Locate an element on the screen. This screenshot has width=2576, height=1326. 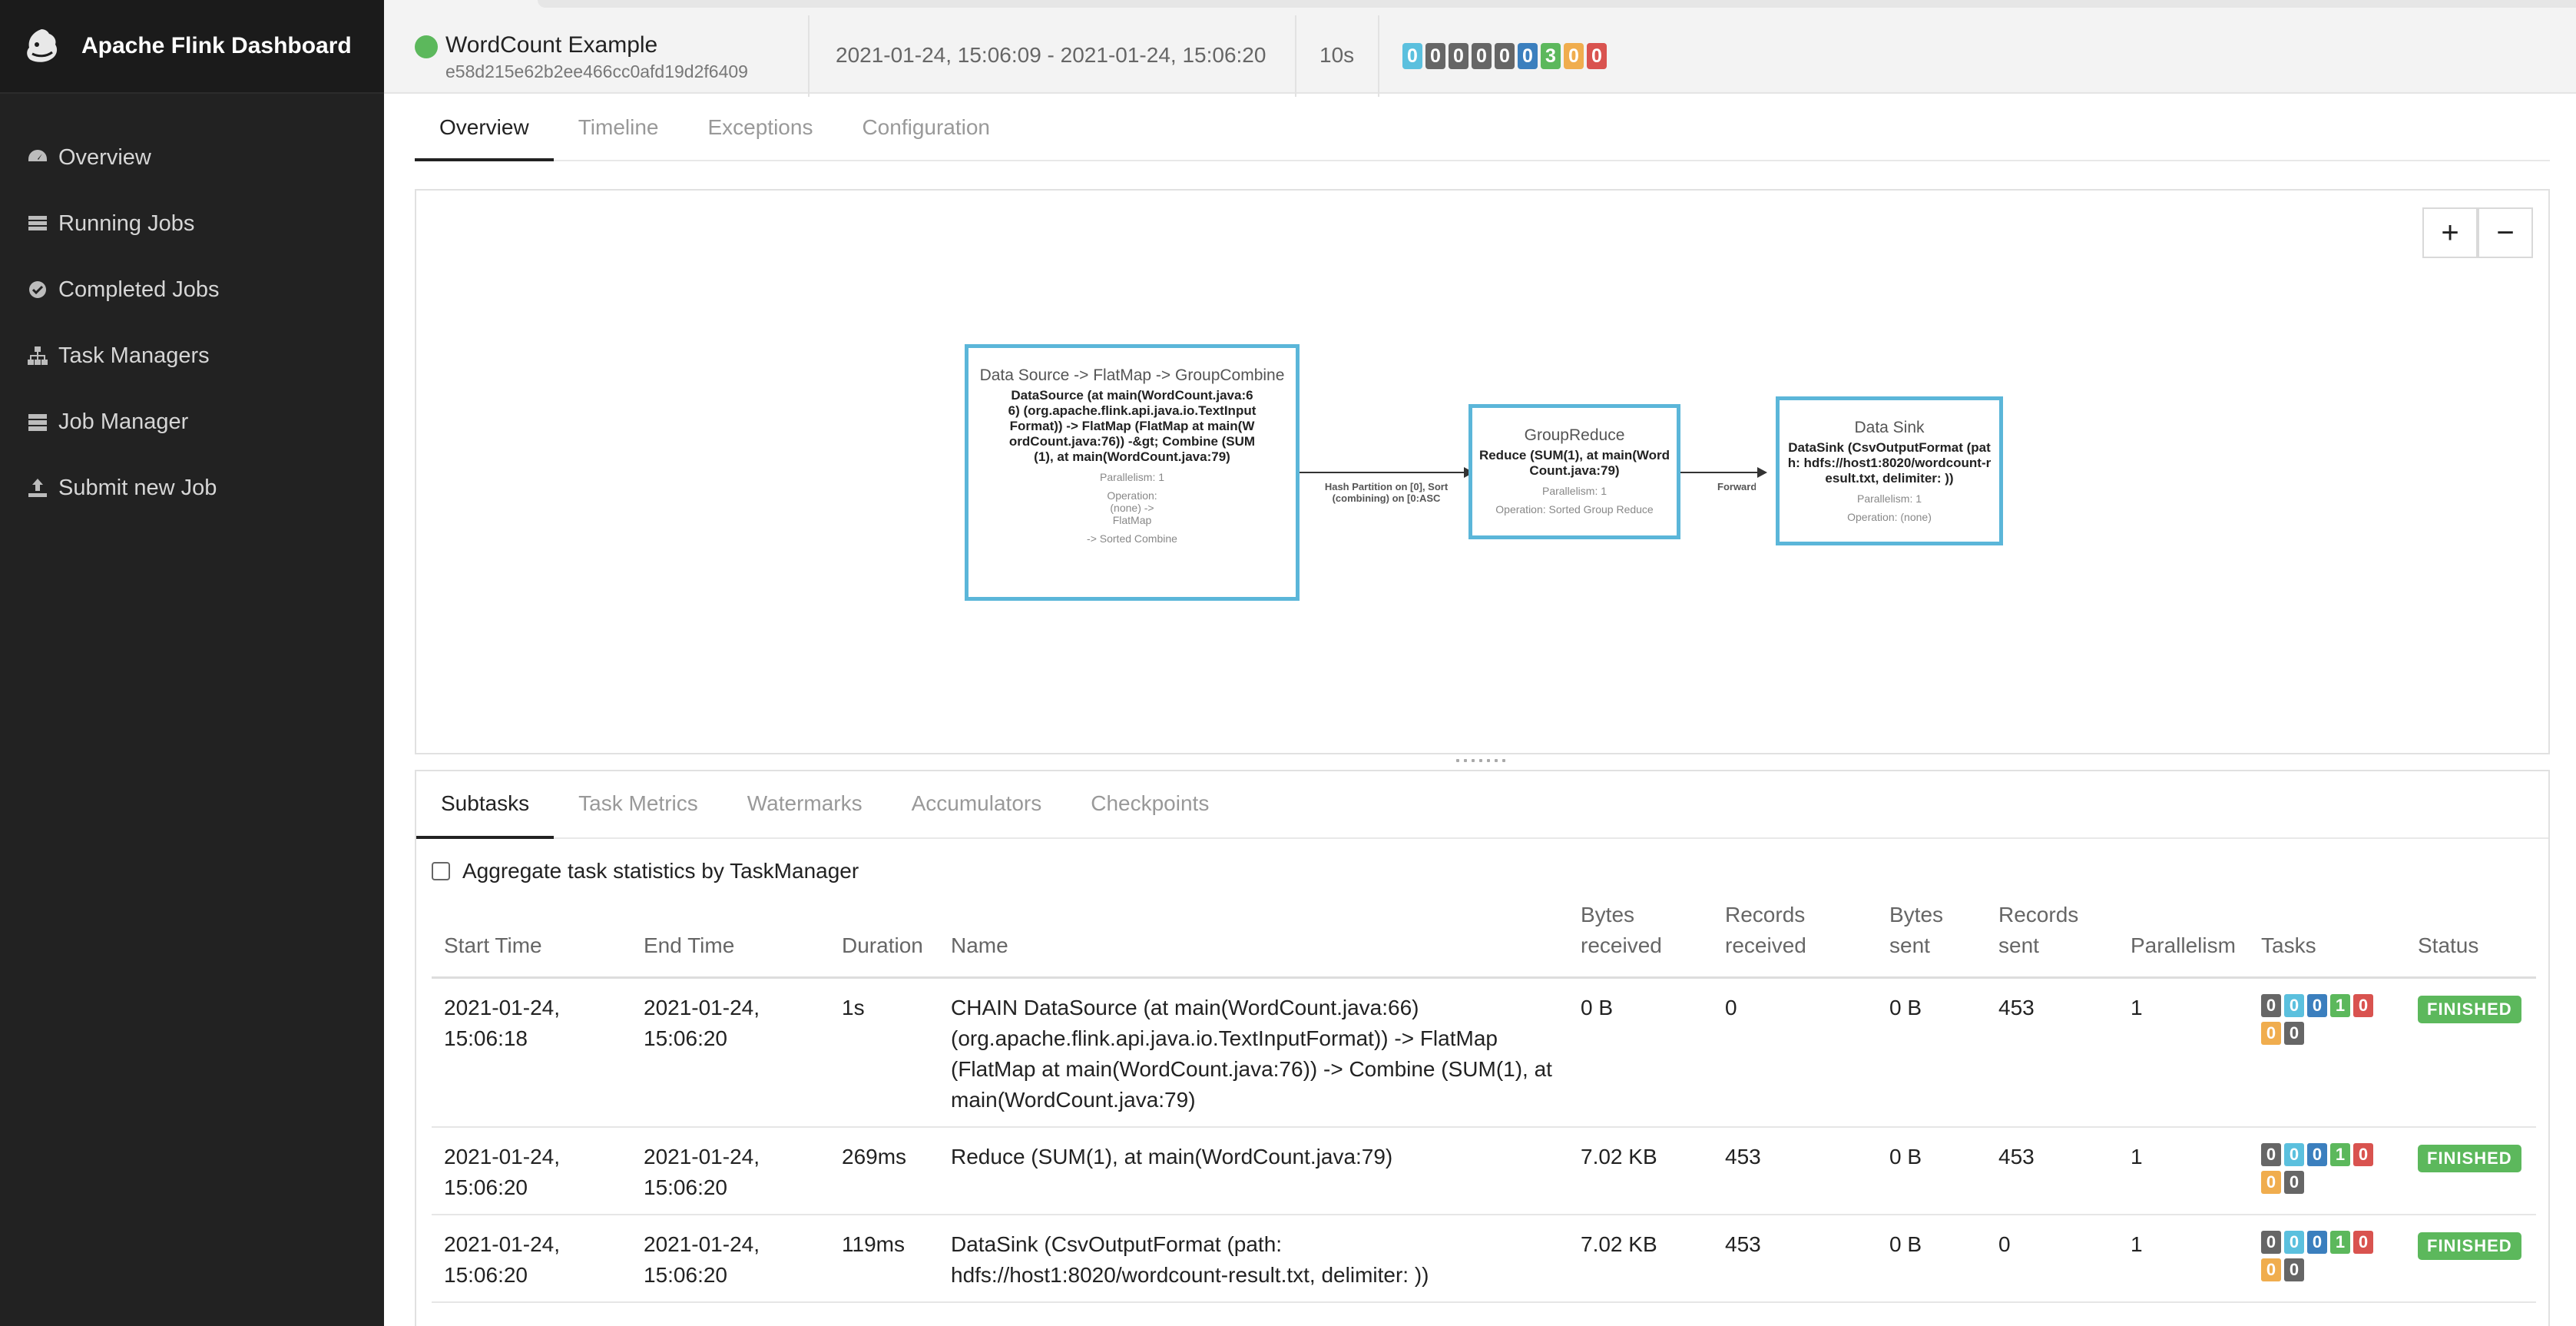
sidebar-item-submit-new-job: Submit new Job is located at coordinates (192, 488).